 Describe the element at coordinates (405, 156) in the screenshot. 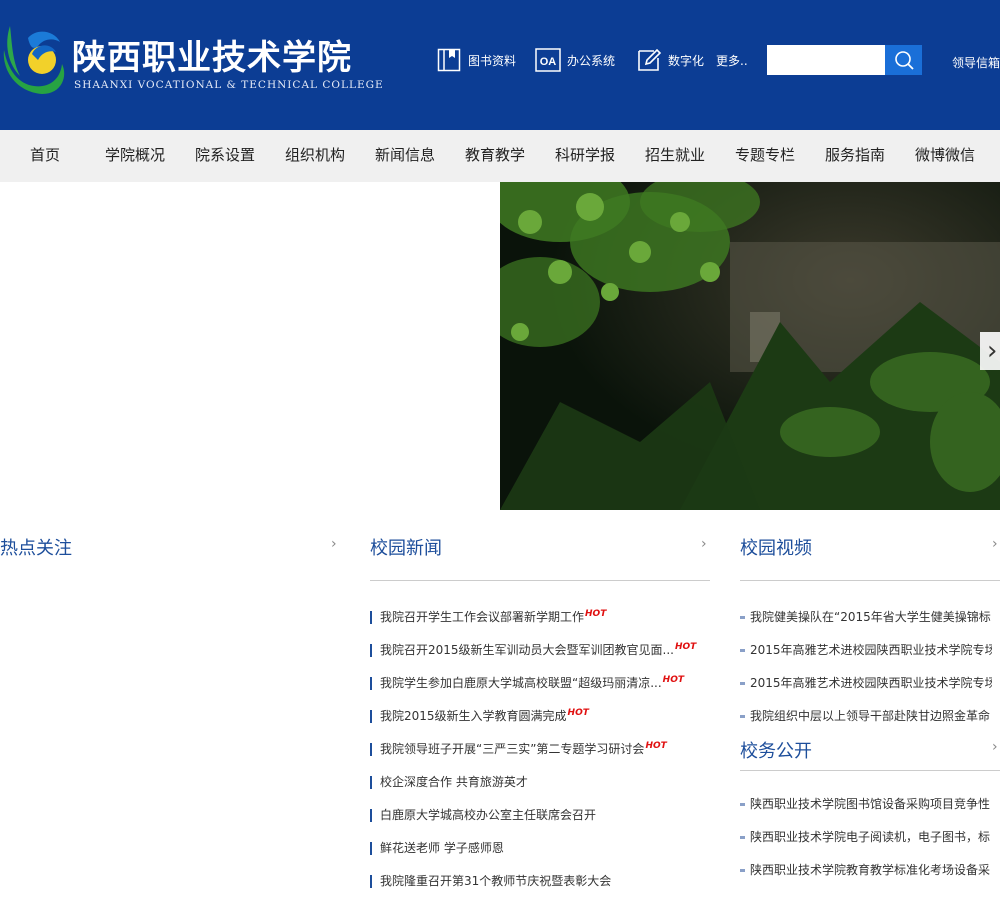

I see `nav-item-news: 新闻信息` at that location.